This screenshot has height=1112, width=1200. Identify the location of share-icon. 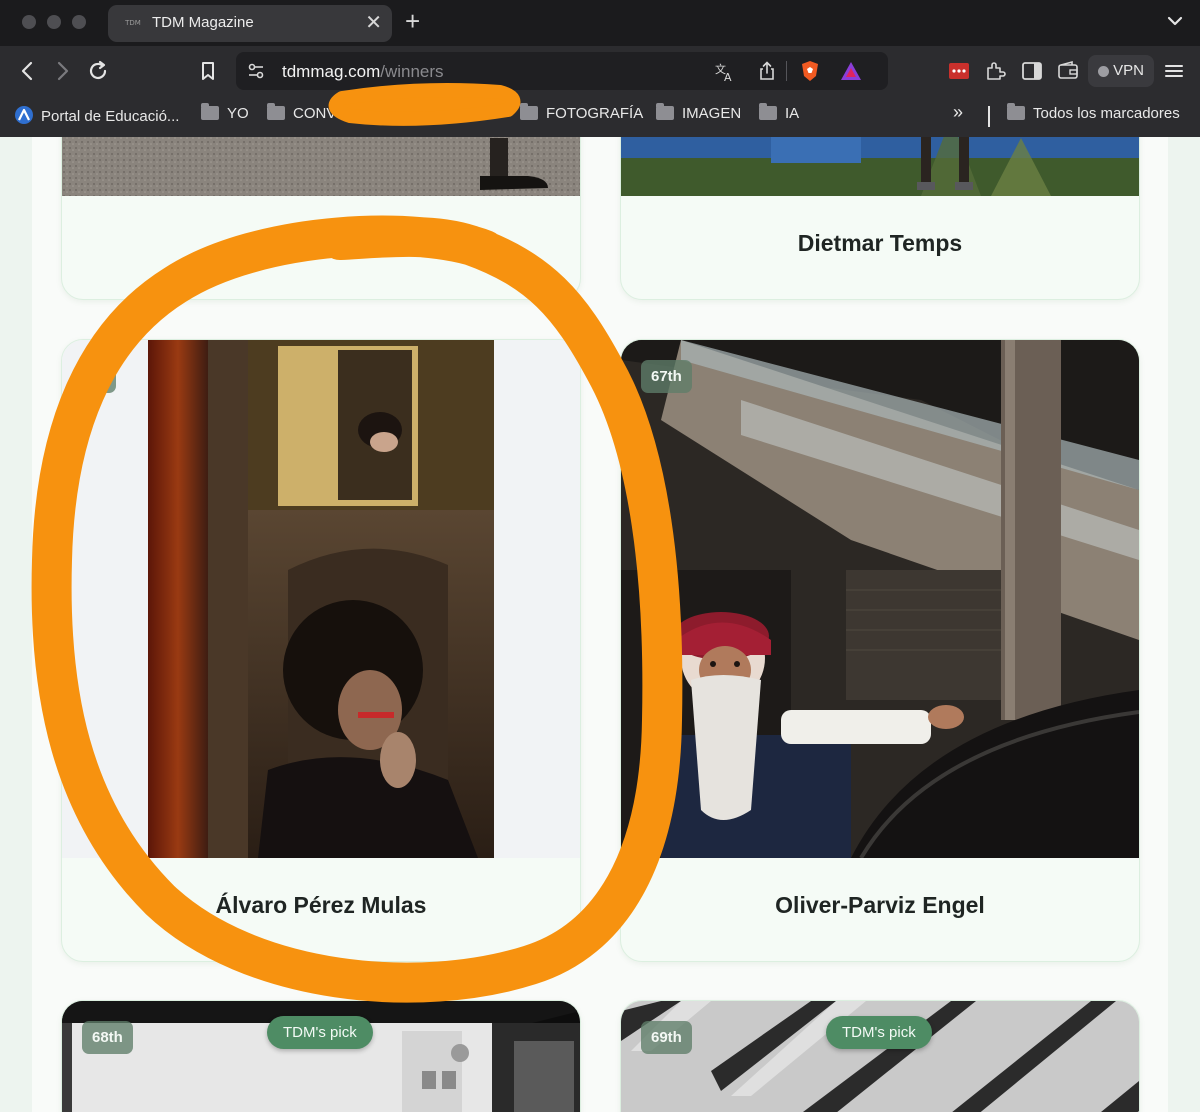
(767, 71).